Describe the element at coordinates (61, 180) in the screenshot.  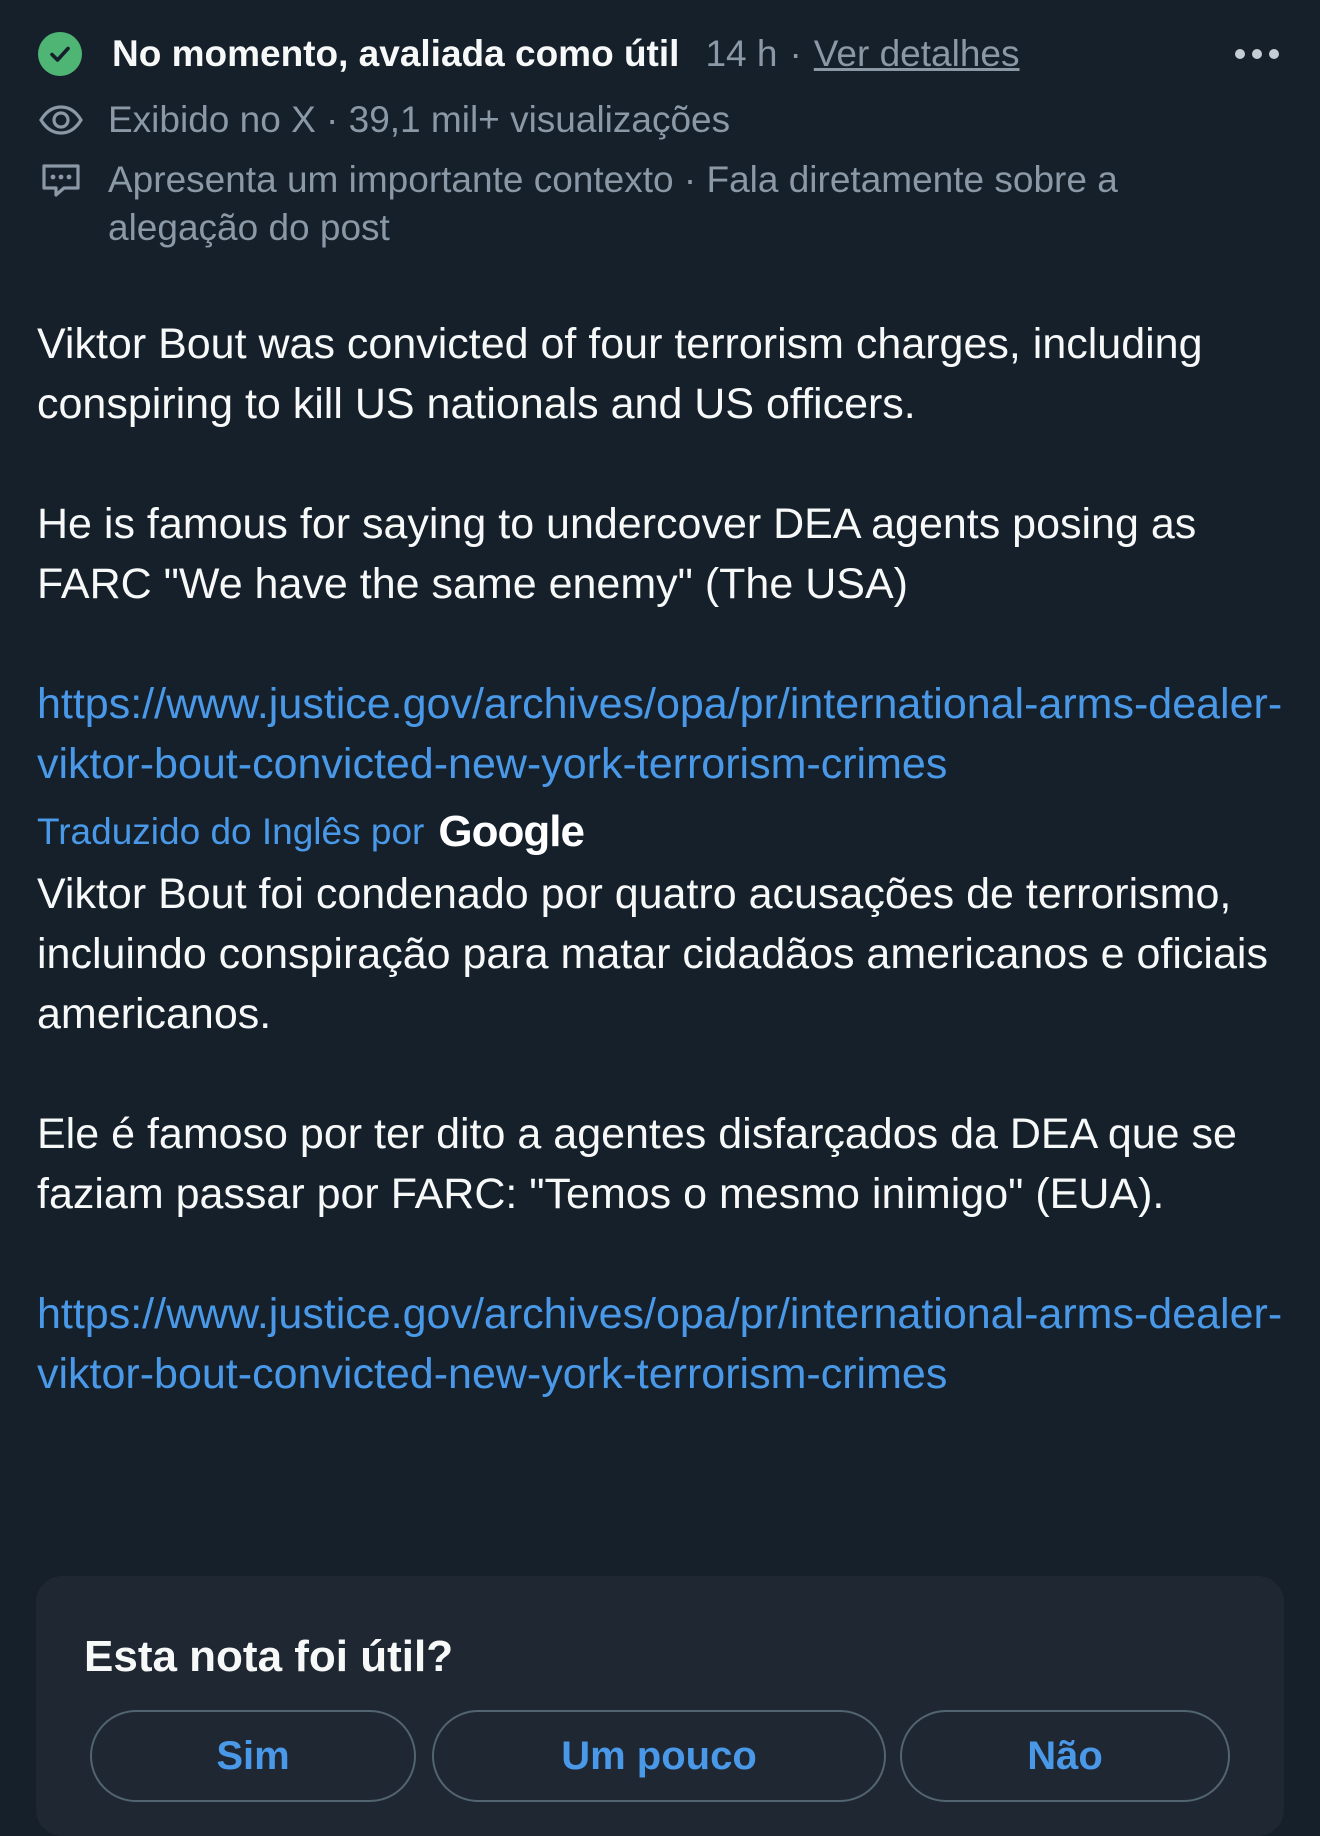
I see `comment-icon` at that location.